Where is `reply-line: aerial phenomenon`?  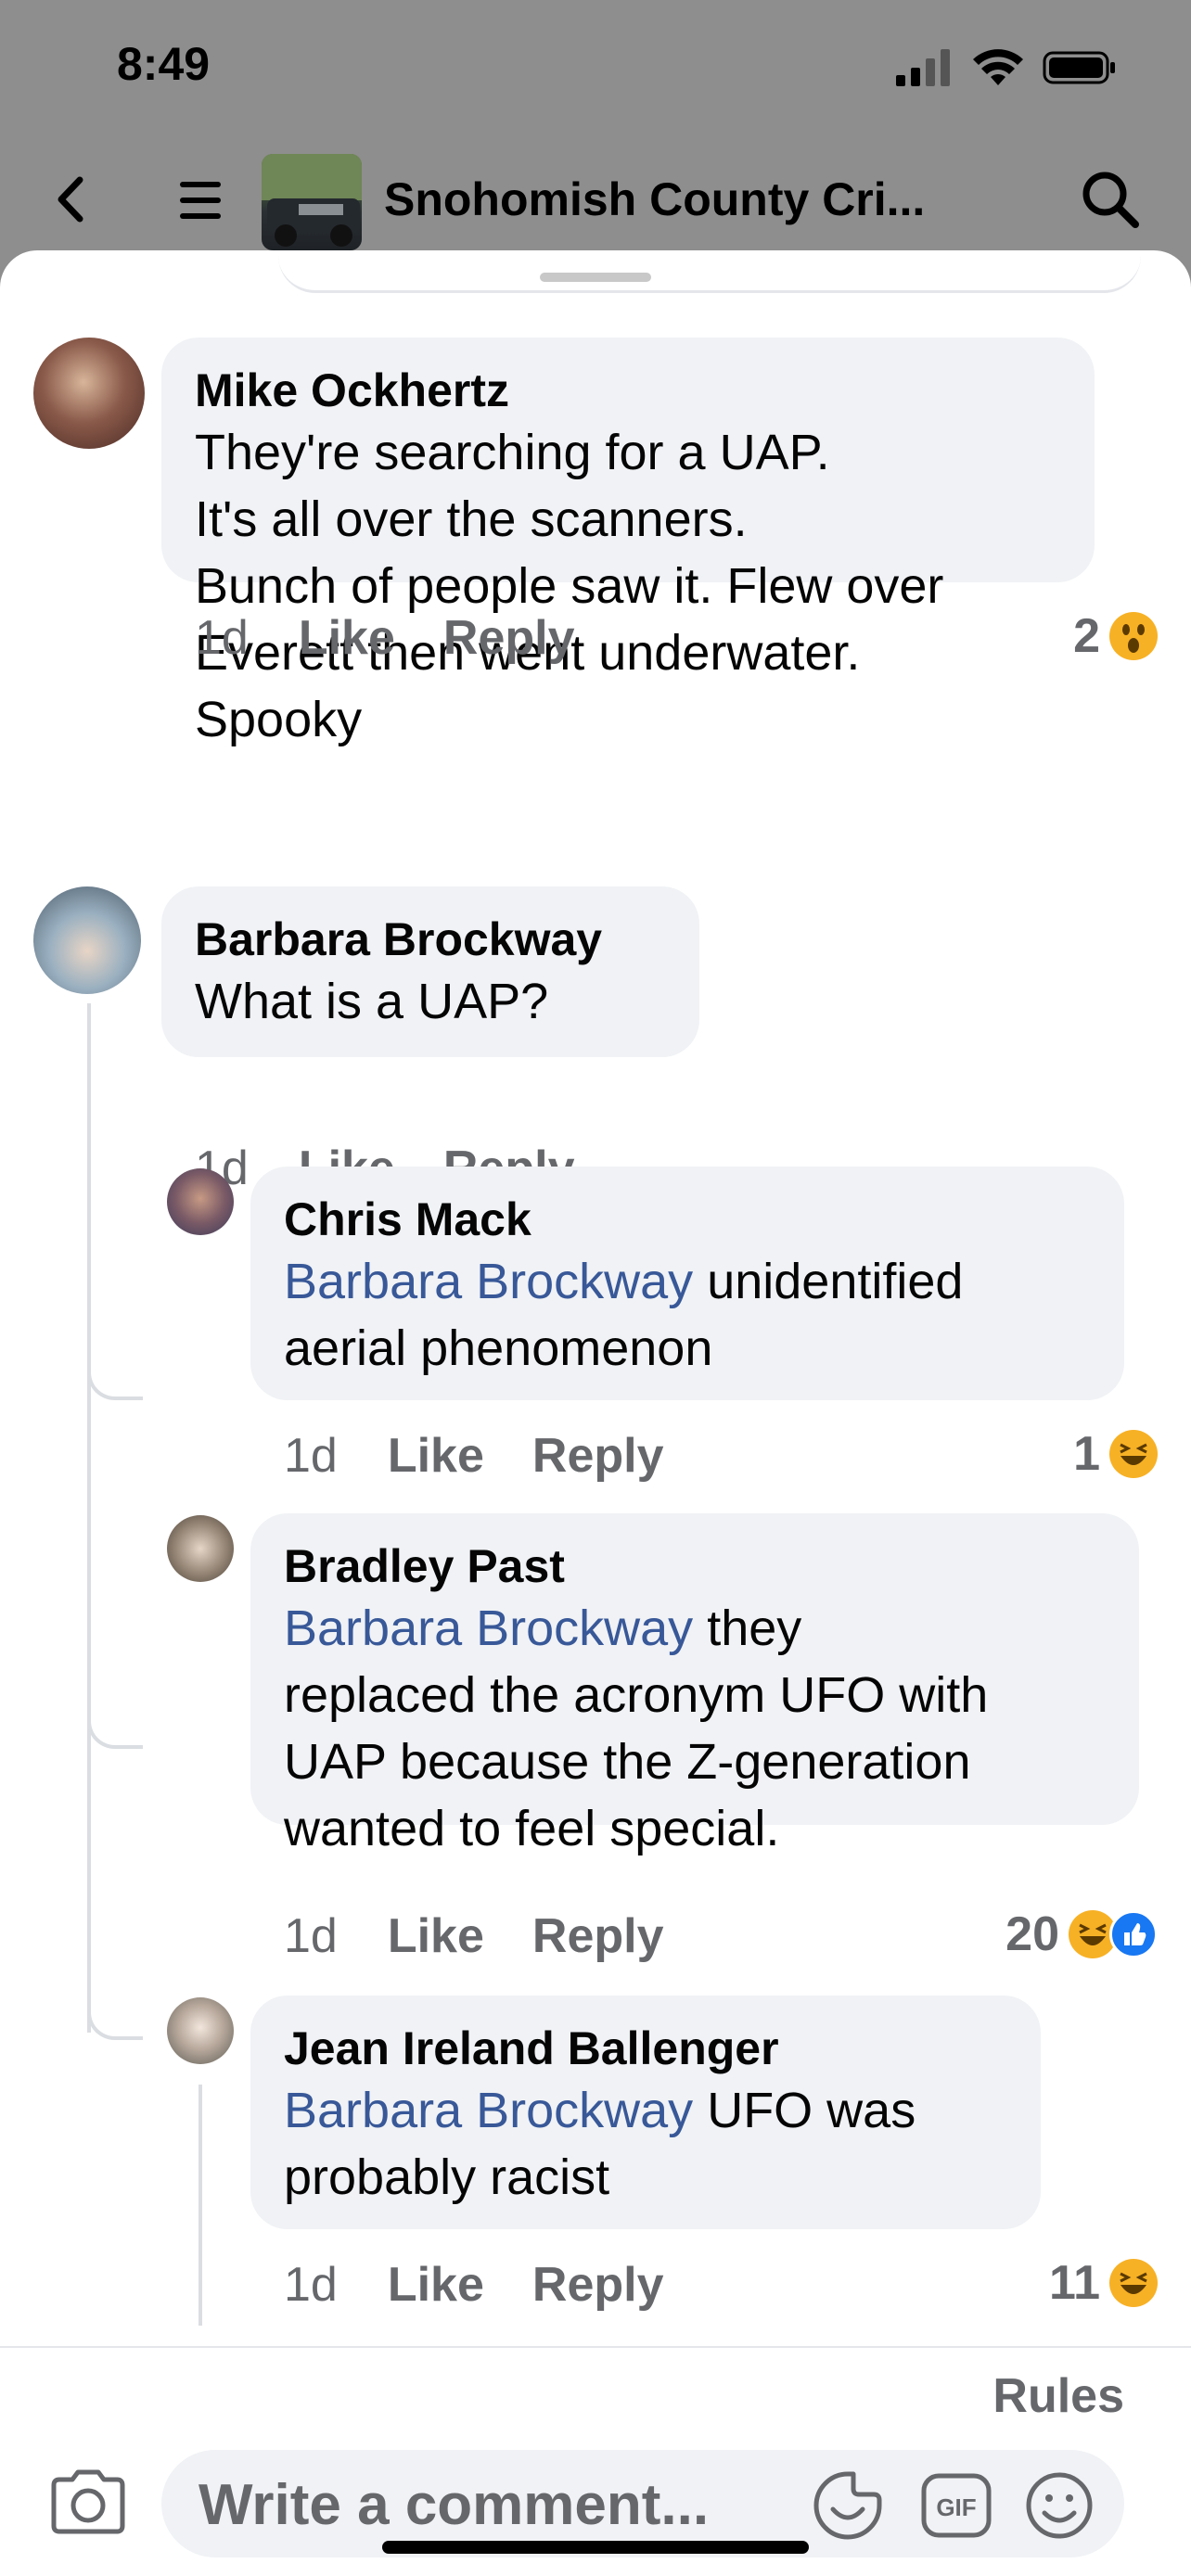 reply-line: aerial phenomenon is located at coordinates (499, 1348).